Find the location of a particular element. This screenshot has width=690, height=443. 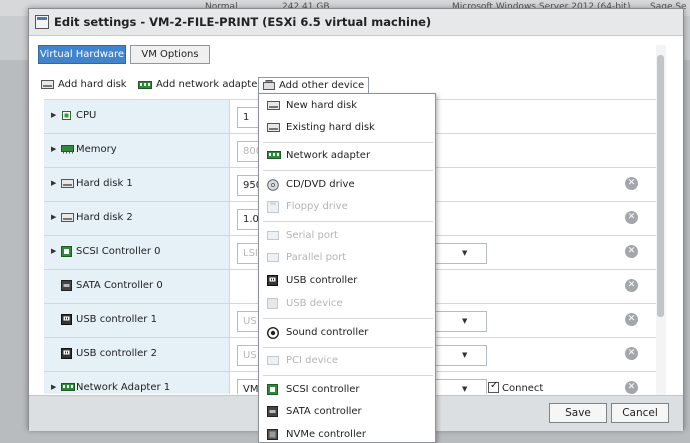

hardware-label: Hard disk 1 is located at coordinates (104, 183).